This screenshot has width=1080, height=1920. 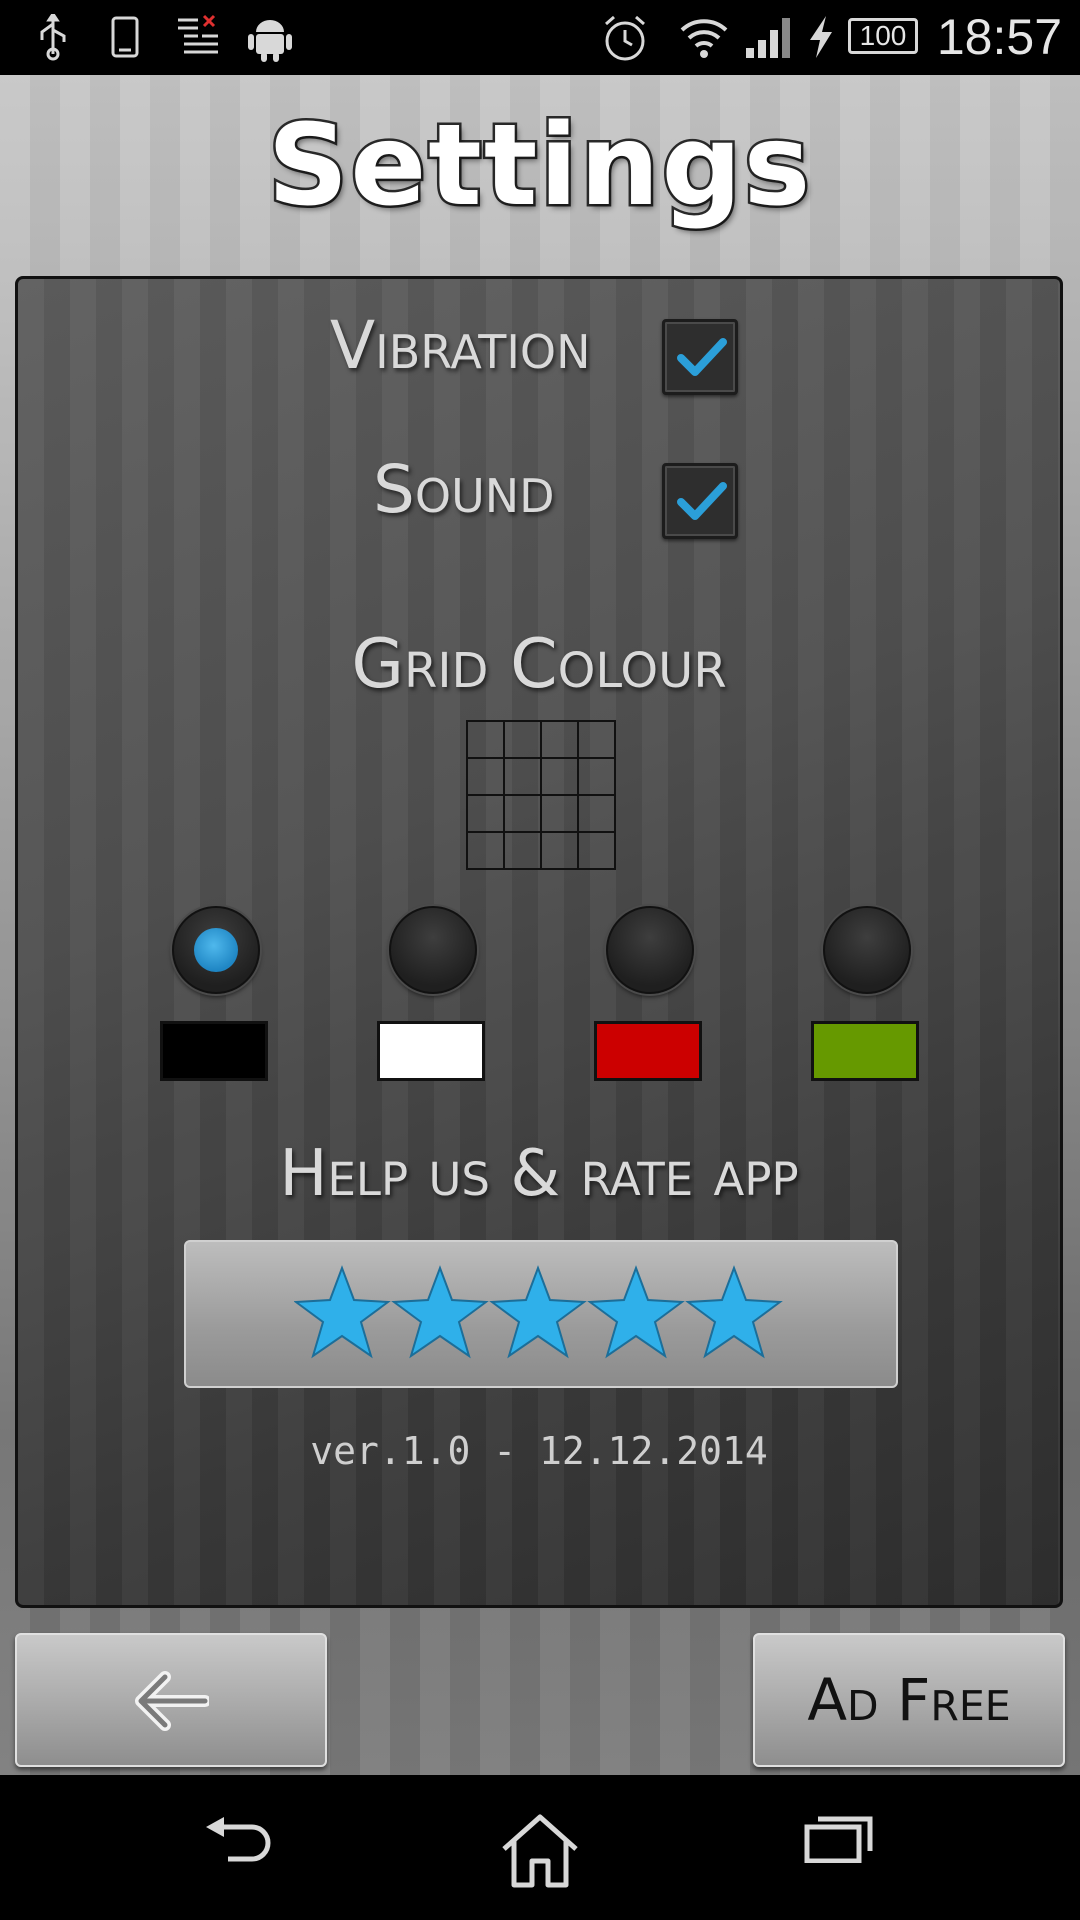 I want to click on usb-icon, so click(x=53, y=37).